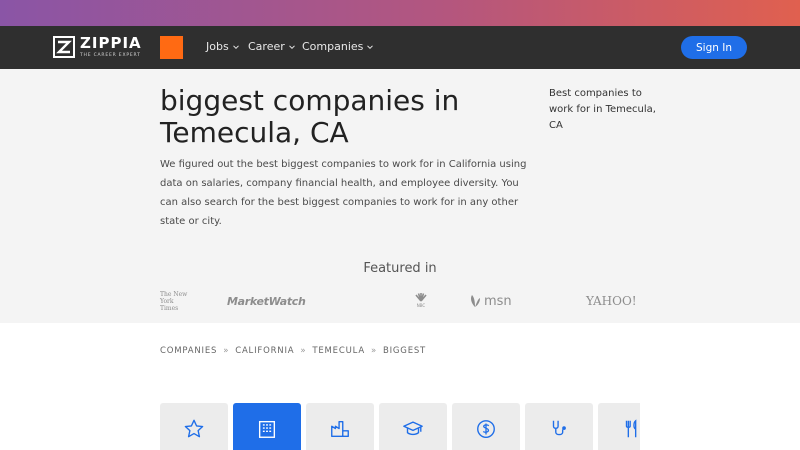 This screenshot has height=450, width=800. I want to click on zippia-logo: ZIPPIA THE CAREER EXPERT, so click(97, 48).